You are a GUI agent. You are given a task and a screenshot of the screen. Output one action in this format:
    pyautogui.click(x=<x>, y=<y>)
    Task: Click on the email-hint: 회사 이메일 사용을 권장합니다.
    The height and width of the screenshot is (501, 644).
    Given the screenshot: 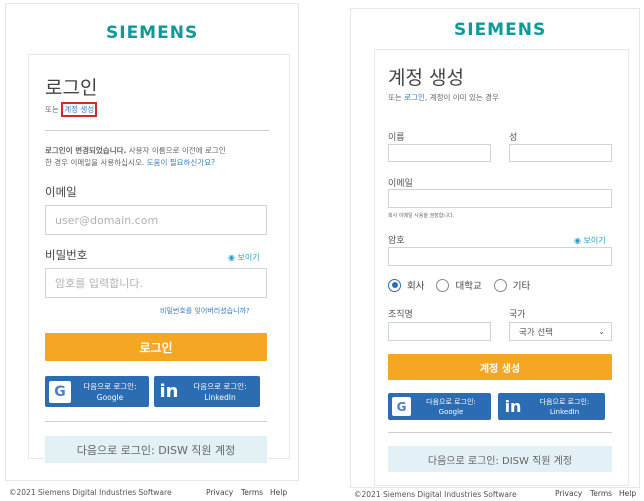 What is the action you would take?
    pyautogui.click(x=421, y=216)
    